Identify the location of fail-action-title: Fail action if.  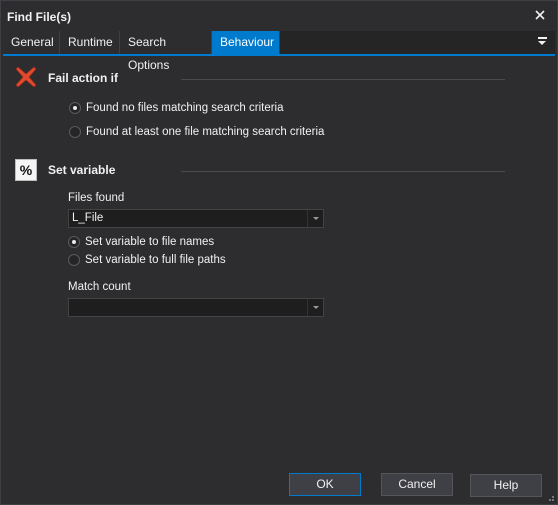
(83, 78).